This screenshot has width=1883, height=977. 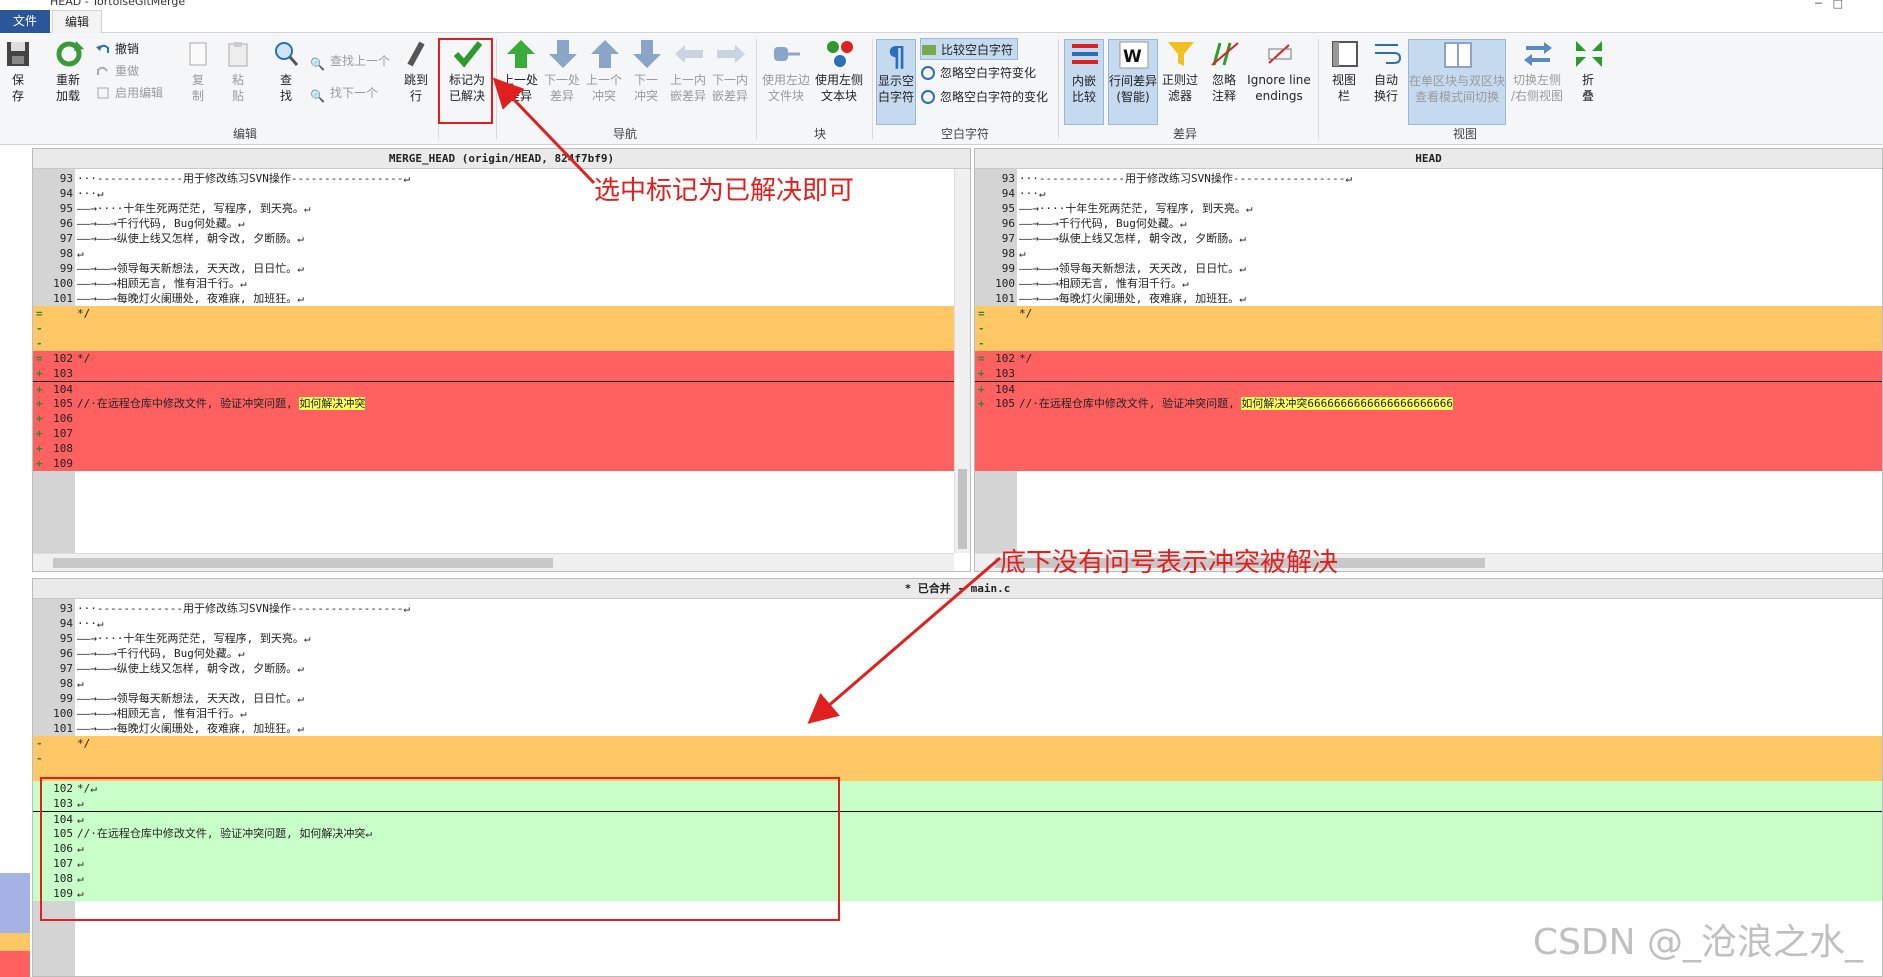 I want to click on annotation-no-question: 底下没有问号表示冲突被解决, so click(x=1169, y=563).